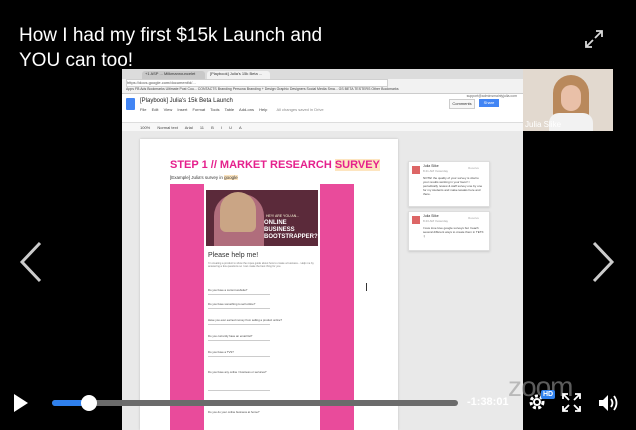 This screenshot has height=430, width=636. What do you see at coordinates (436, 221) in the screenshot?
I see `comment-time: 8:43 AM Yesterday` at bounding box center [436, 221].